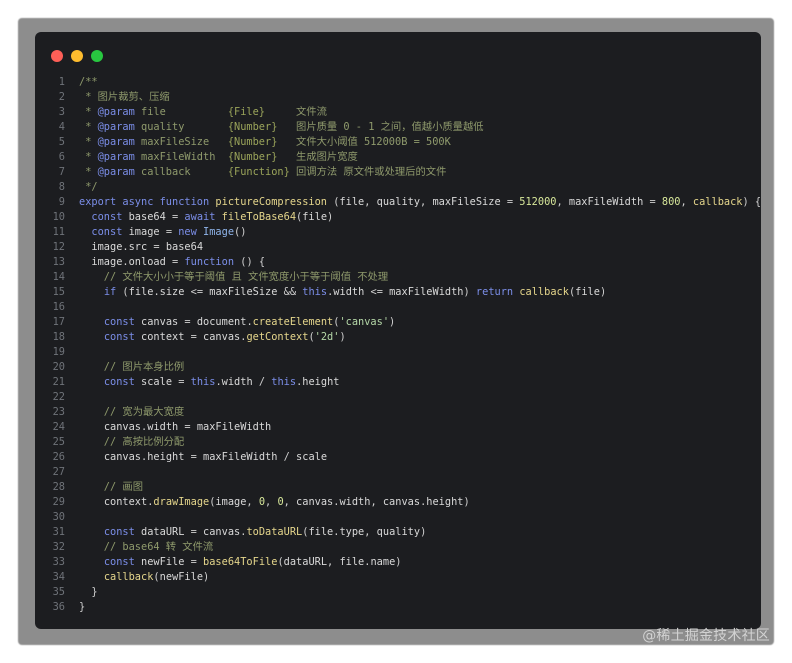 This screenshot has height=663, width=792. What do you see at coordinates (58, 577) in the screenshot?
I see `line-number: 34` at bounding box center [58, 577].